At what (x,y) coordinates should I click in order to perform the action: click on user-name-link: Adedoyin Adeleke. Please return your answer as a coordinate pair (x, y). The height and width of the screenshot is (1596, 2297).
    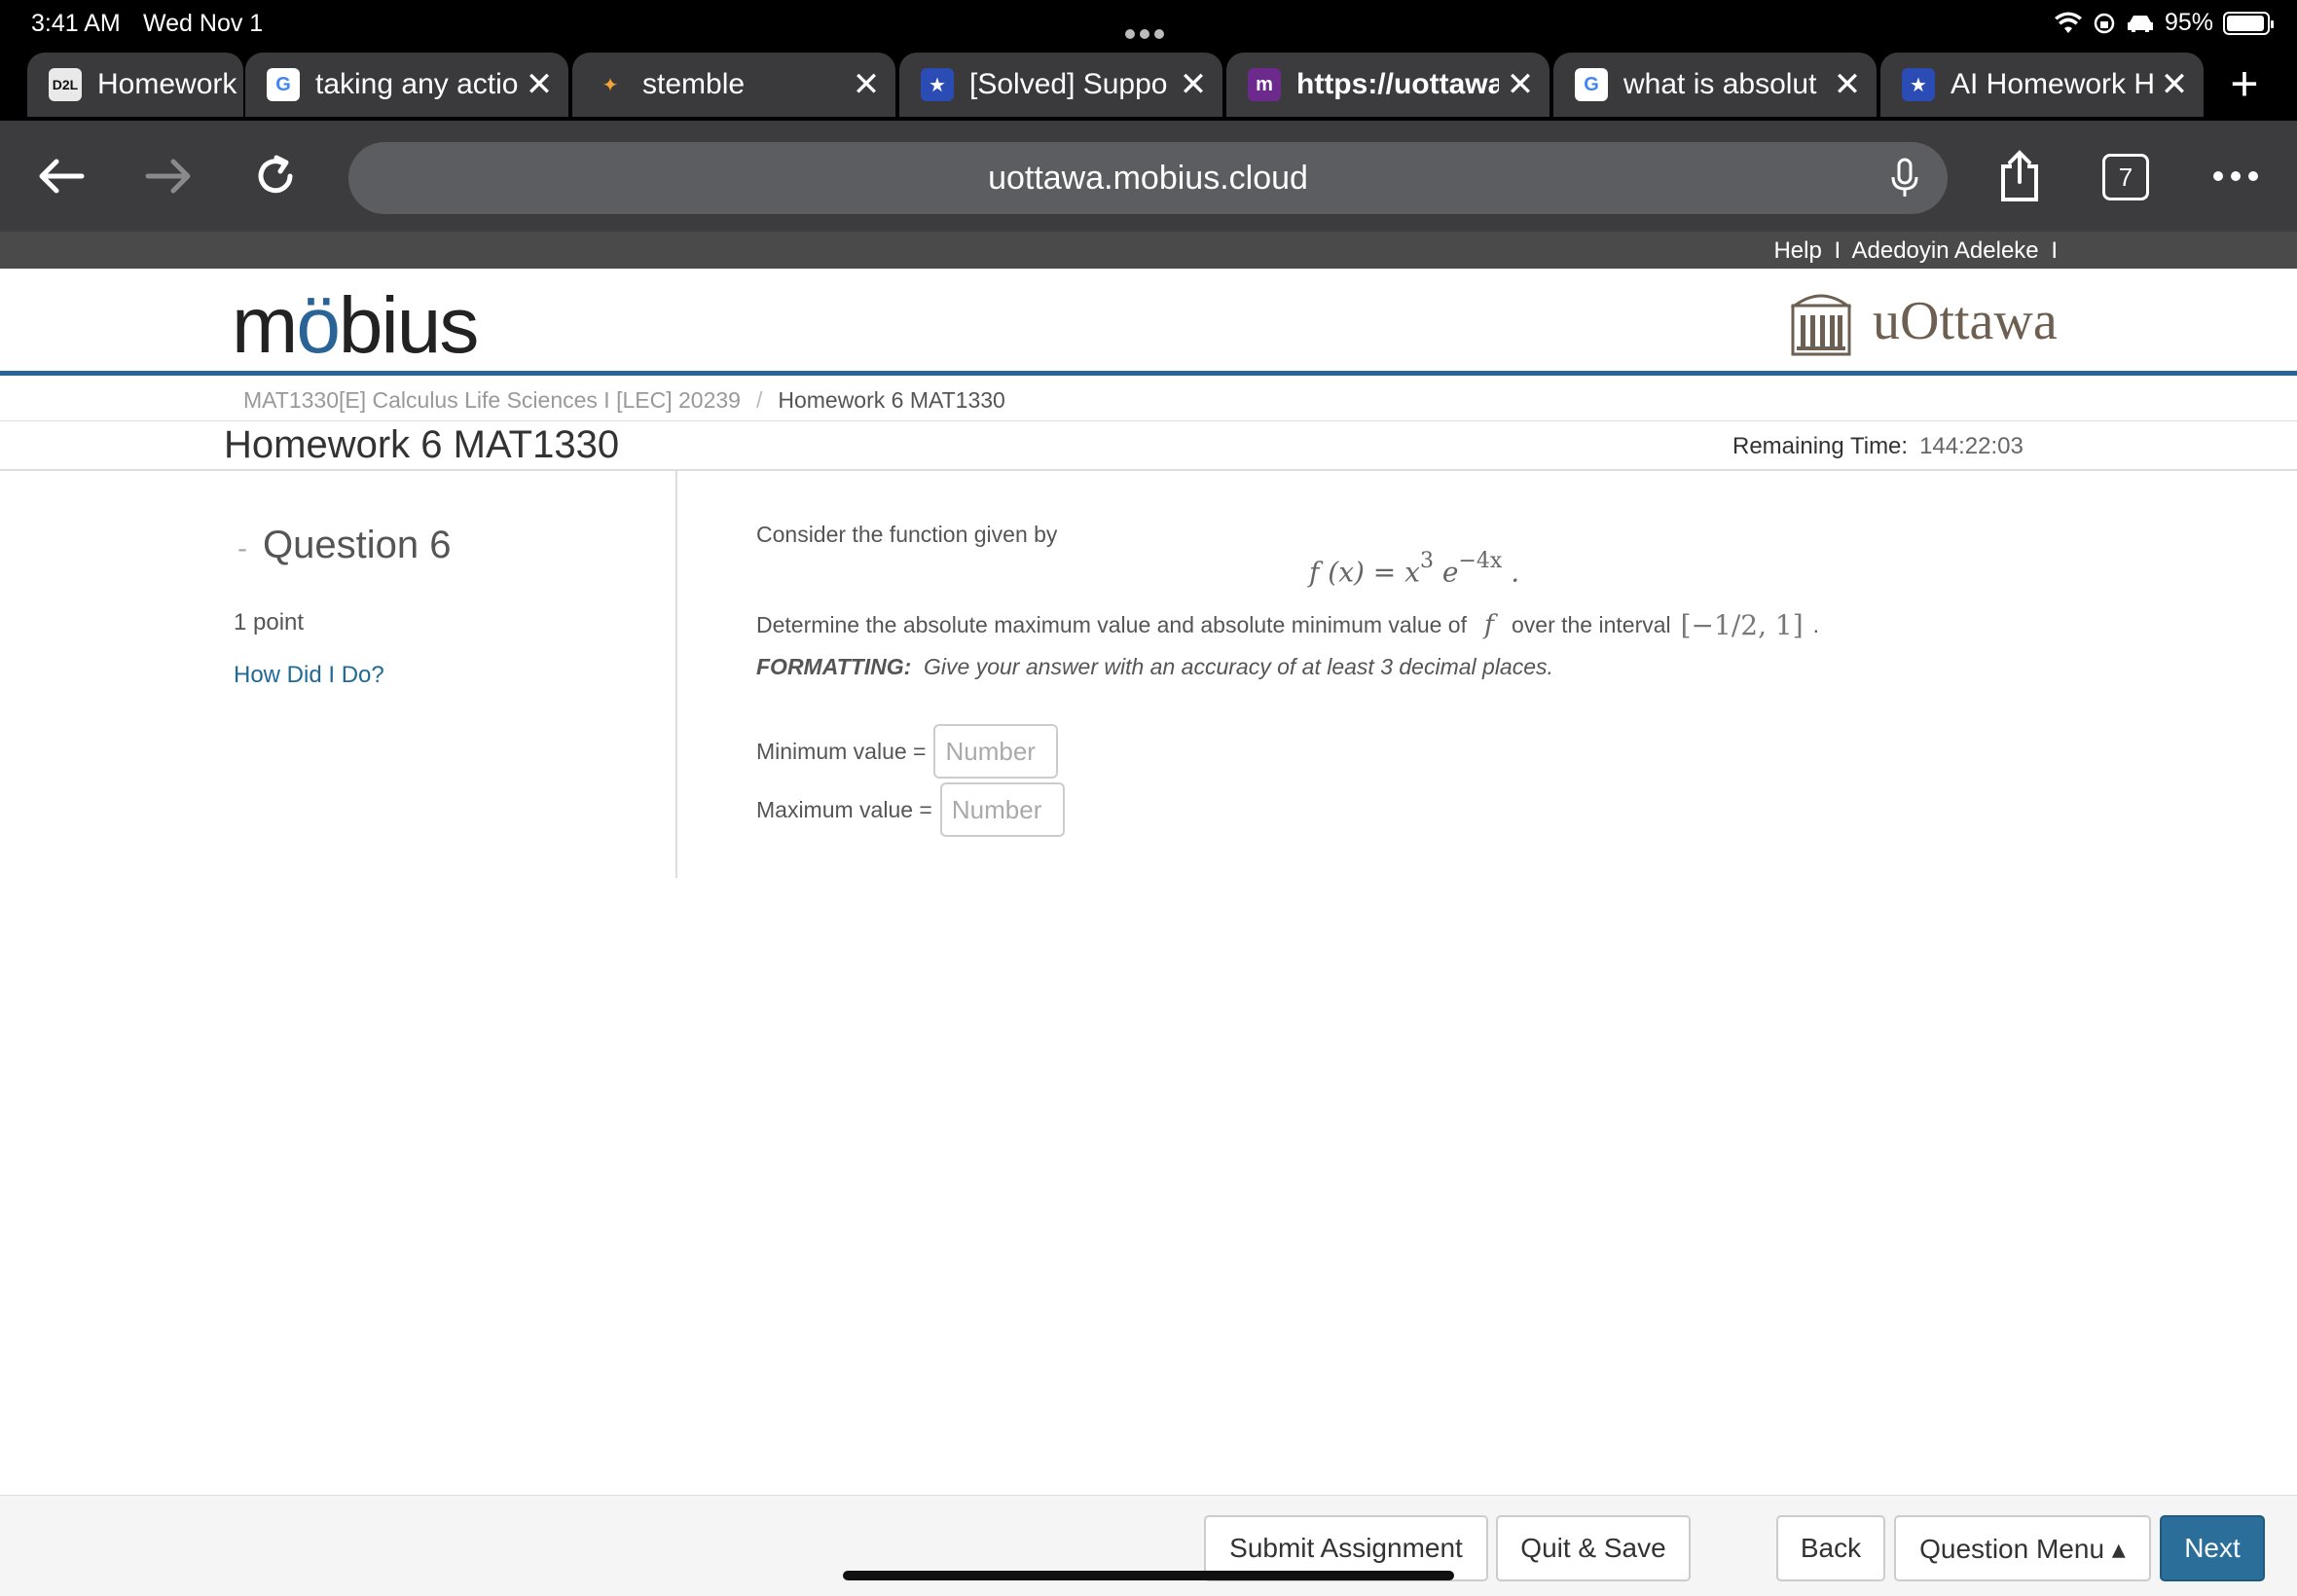
    Looking at the image, I should click on (1945, 250).